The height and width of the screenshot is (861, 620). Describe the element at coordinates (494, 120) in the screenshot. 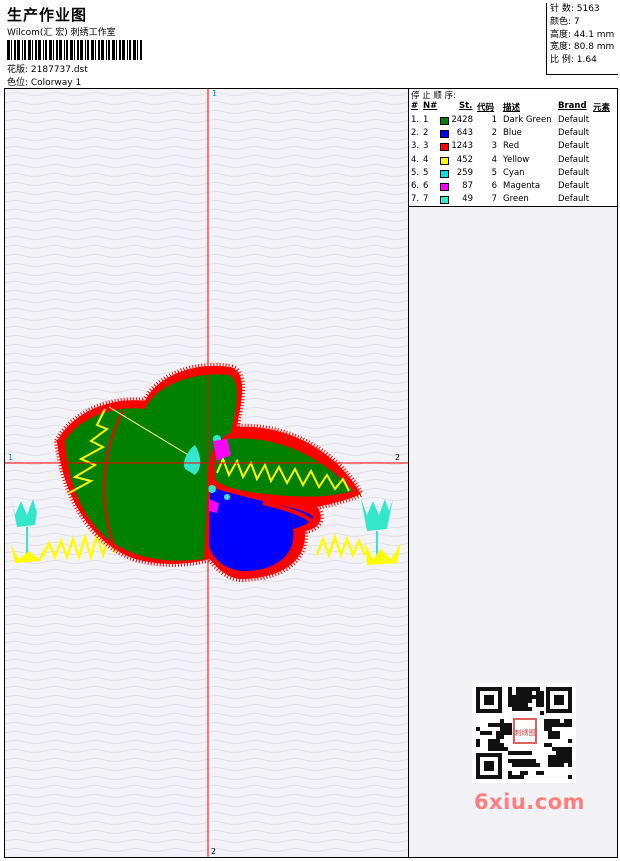

I see `legend-cell-code: 1` at that location.